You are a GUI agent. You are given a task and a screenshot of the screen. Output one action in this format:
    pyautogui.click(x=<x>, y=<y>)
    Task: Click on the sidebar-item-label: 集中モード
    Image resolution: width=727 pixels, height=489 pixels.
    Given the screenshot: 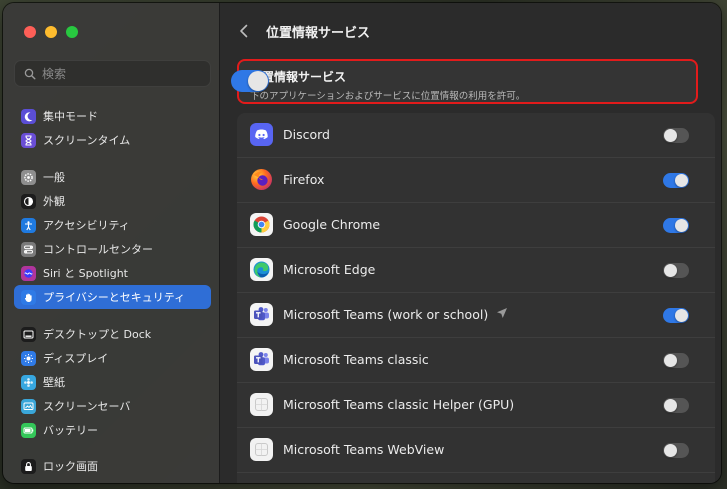 What is the action you would take?
    pyautogui.click(x=70, y=116)
    